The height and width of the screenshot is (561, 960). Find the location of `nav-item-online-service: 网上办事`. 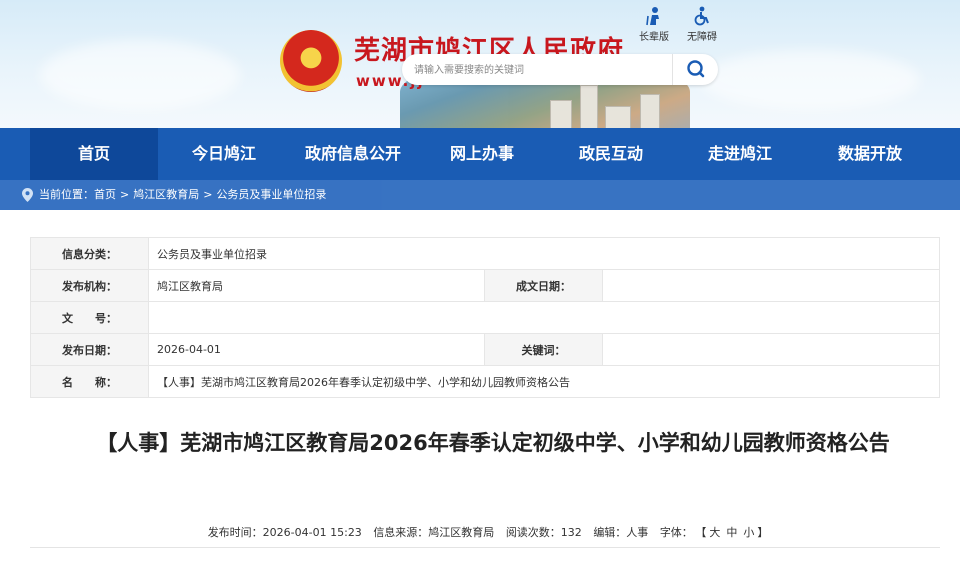

nav-item-online-service: 网上办事 is located at coordinates (482, 154).